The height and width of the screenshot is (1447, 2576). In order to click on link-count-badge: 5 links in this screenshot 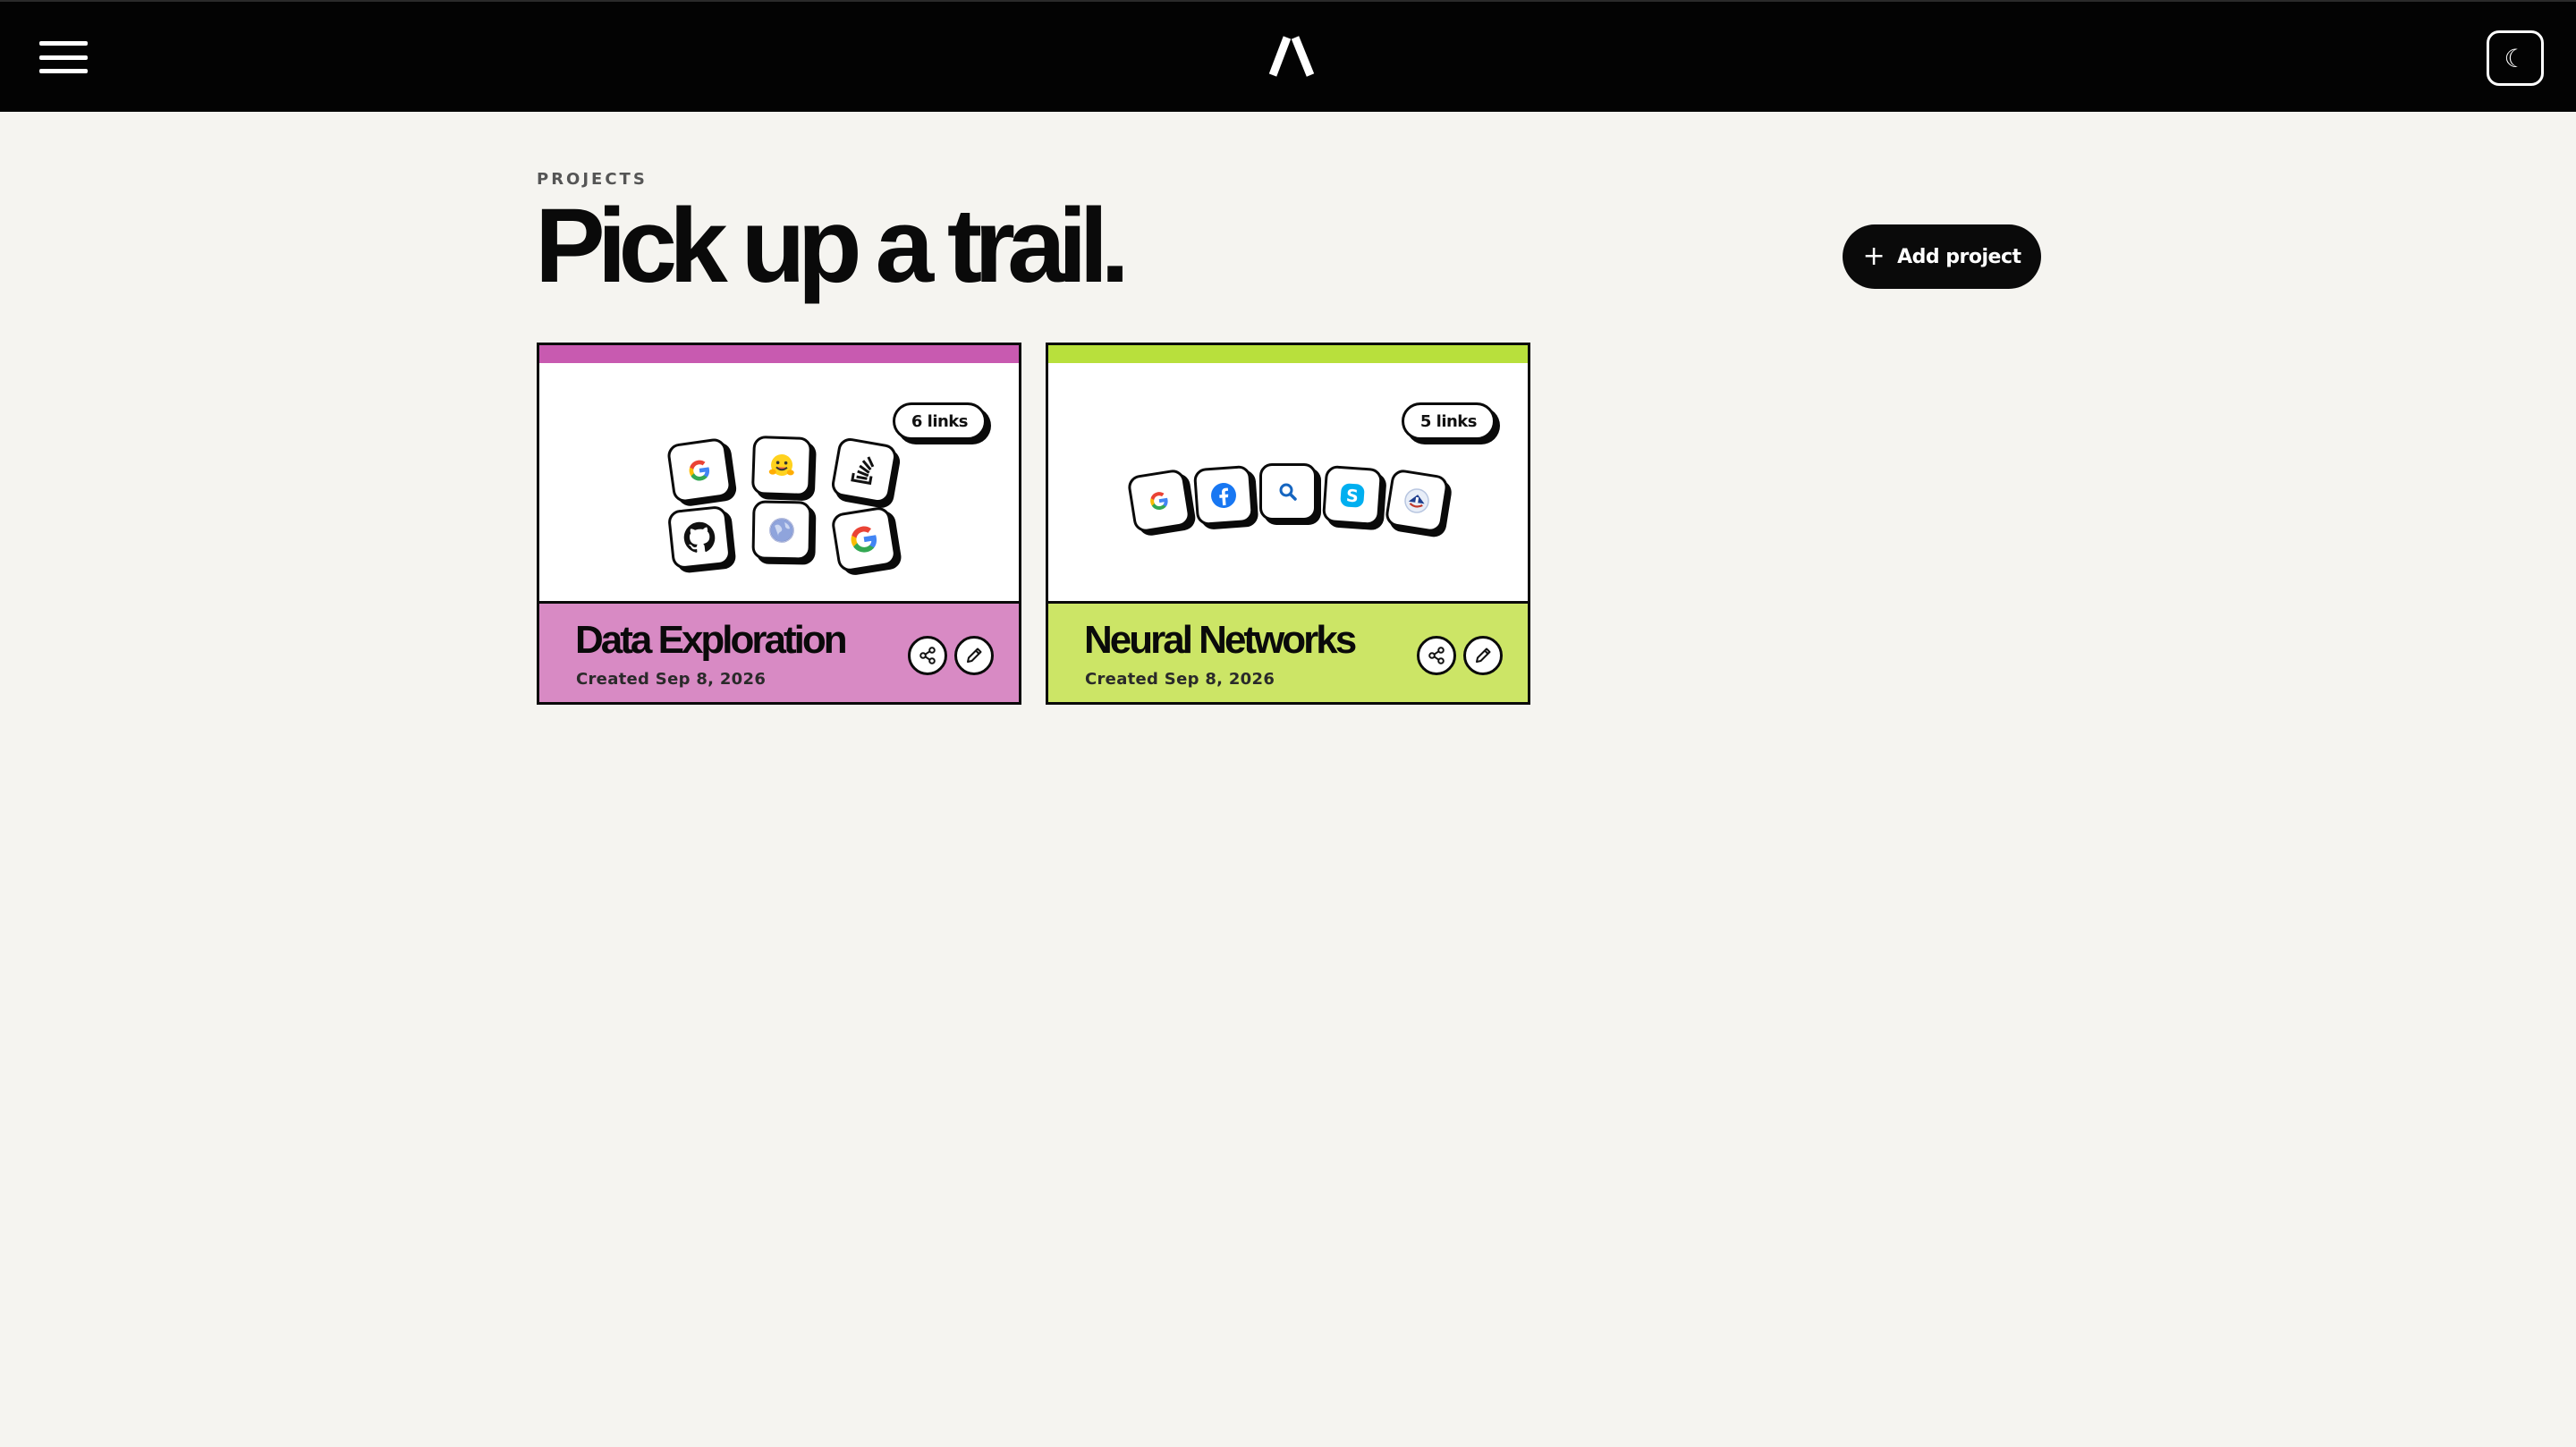, I will do `click(1448, 421)`.